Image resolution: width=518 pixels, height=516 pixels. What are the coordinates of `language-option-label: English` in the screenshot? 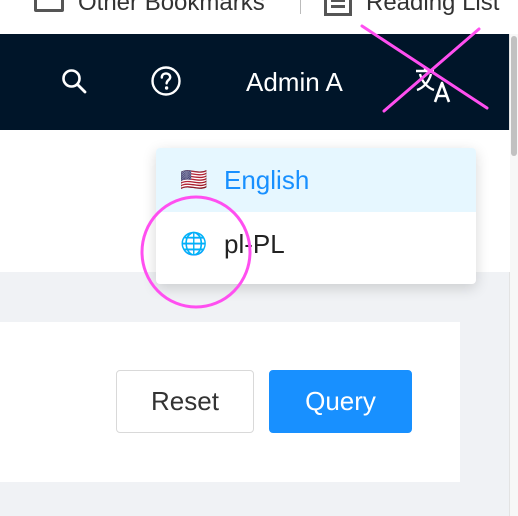 It's located at (267, 179).